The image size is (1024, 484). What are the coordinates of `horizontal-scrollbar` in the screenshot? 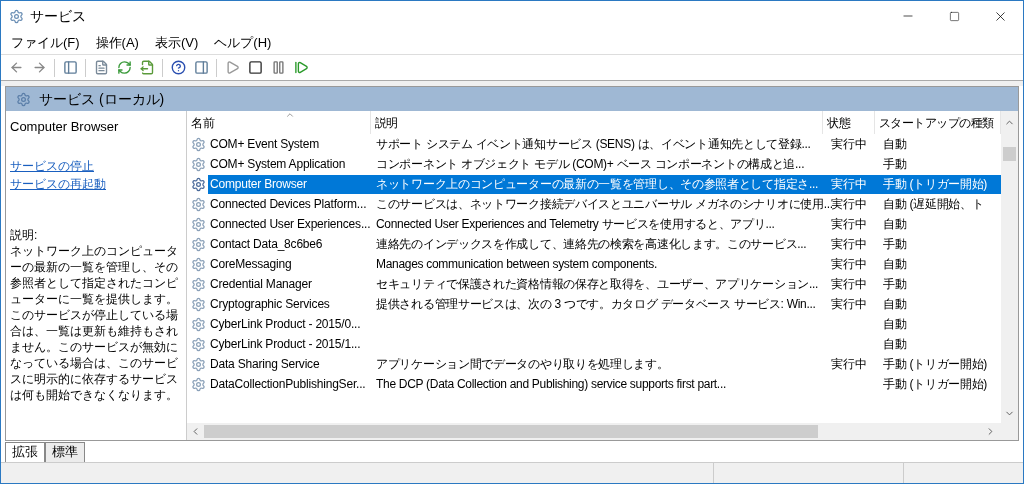 It's located at (602, 431).